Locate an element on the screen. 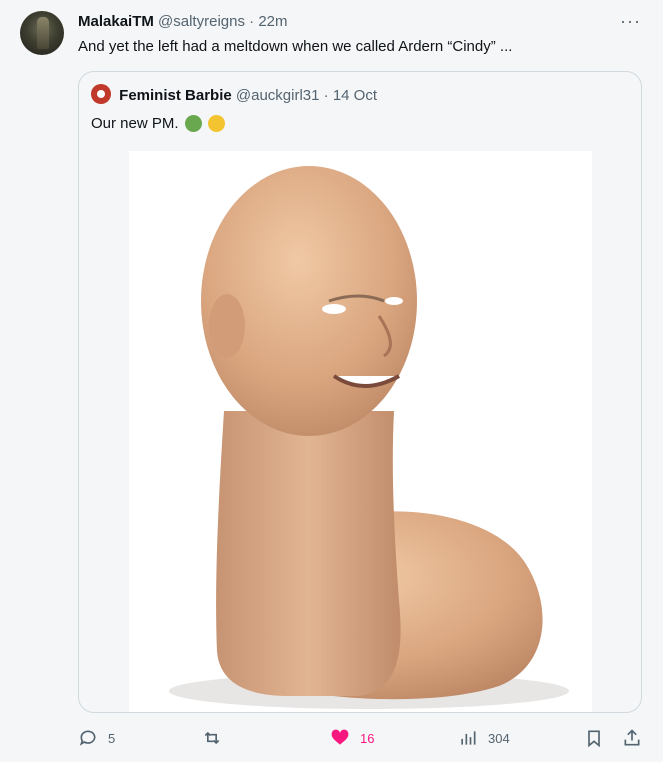  share-button is located at coordinates (637, 738).